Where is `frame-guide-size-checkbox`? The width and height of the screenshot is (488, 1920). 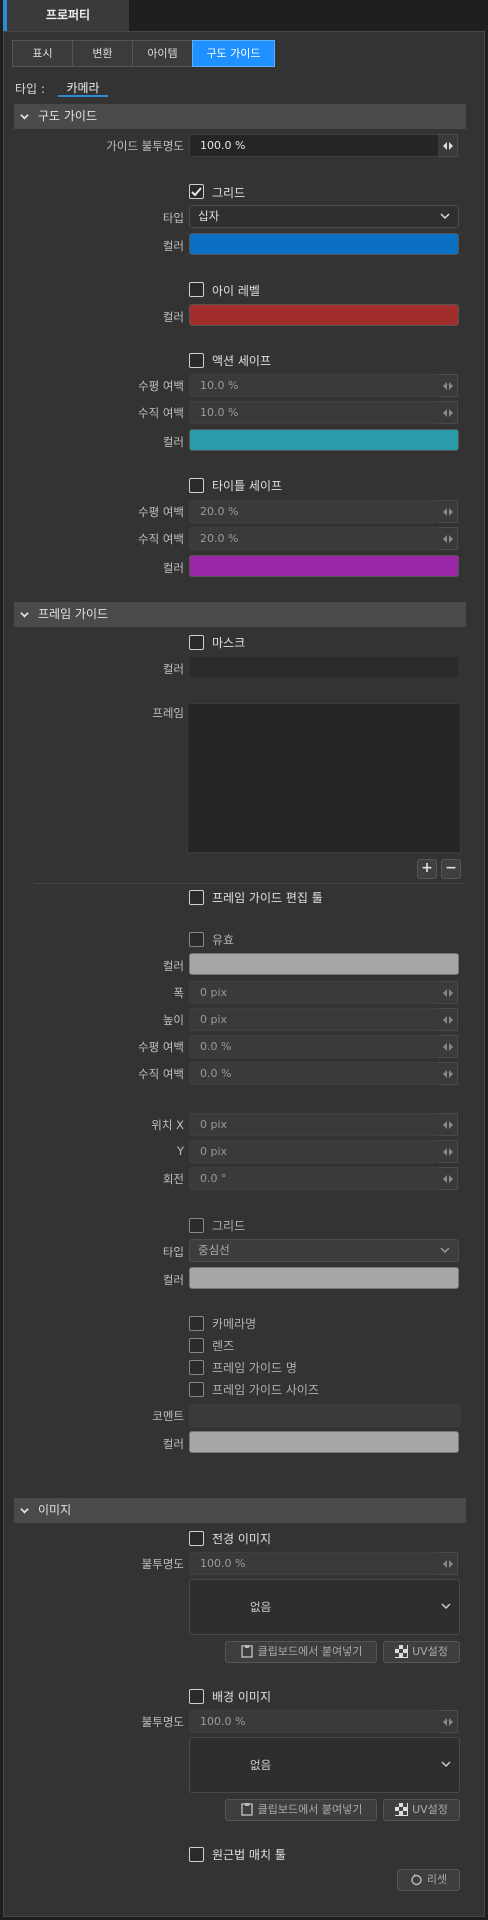 frame-guide-size-checkbox is located at coordinates (196, 1389).